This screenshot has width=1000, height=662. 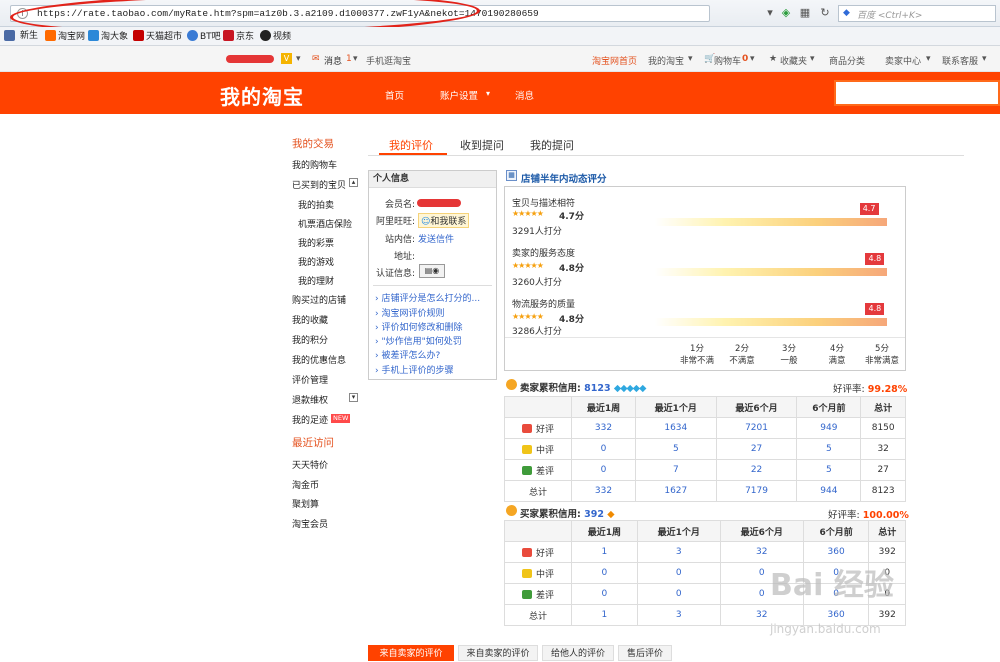 I want to click on table-cell: 1634, so click(x=675, y=428).